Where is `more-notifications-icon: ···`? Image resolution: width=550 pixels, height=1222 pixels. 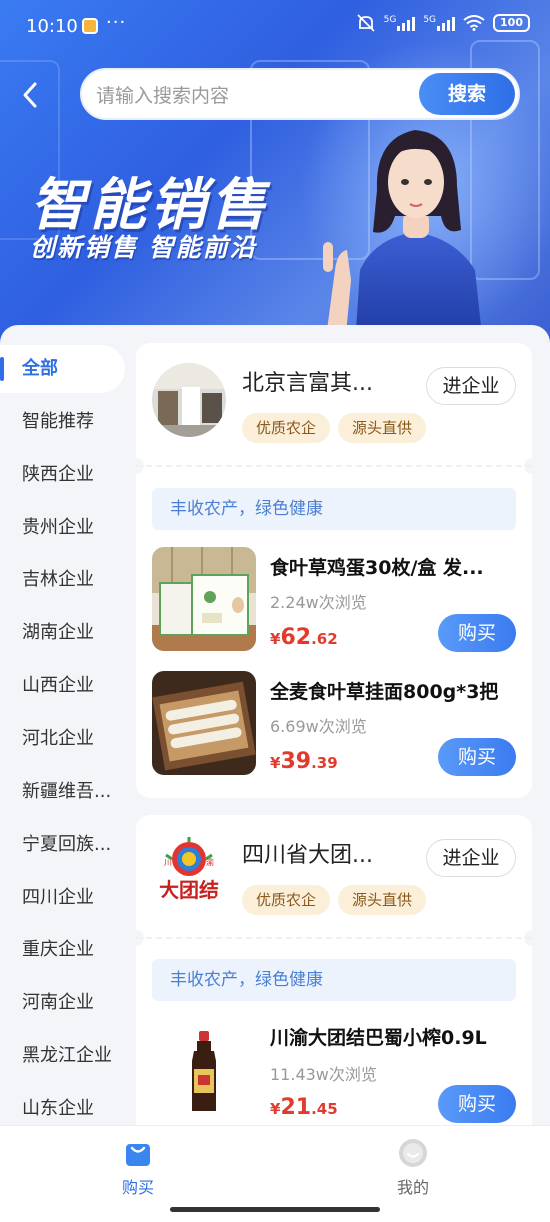
more-notifications-icon: ··· is located at coordinates (116, 22).